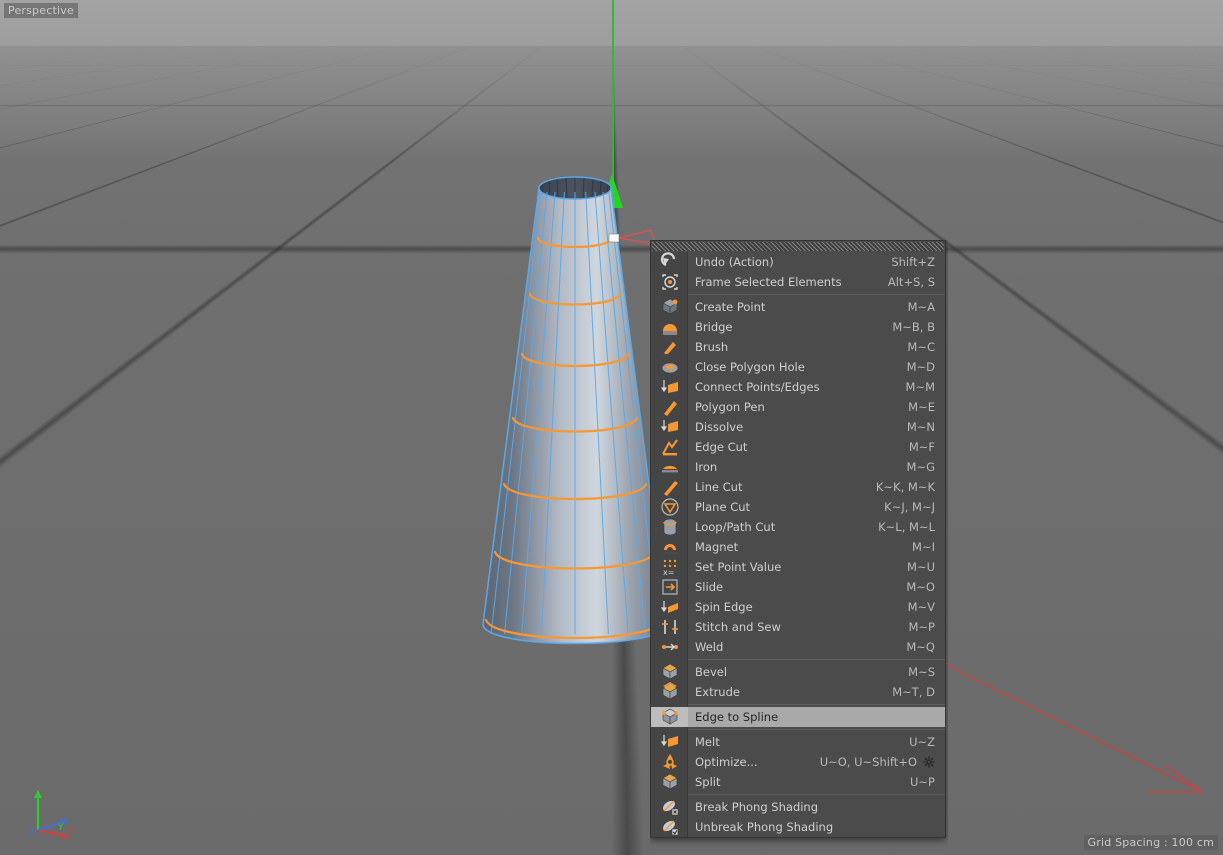 Image resolution: width=1223 pixels, height=855 pixels. Describe the element at coordinates (764, 827) in the screenshot. I see `menu-item-label: Unbreak Phong Shading` at that location.